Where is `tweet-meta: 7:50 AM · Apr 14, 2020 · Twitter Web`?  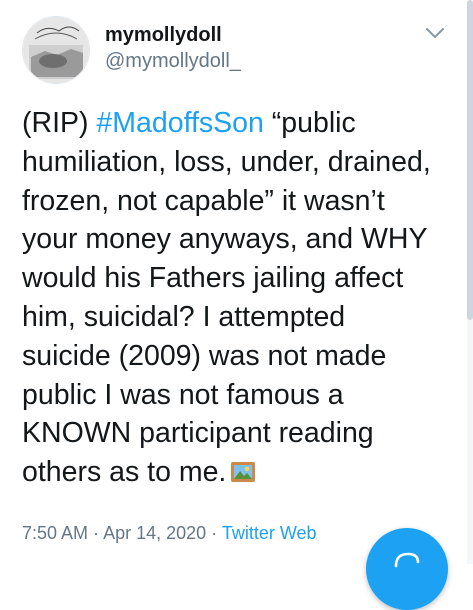 tweet-meta: 7:50 AM · Apr 14, 2020 · Twitter Web is located at coordinates (169, 533).